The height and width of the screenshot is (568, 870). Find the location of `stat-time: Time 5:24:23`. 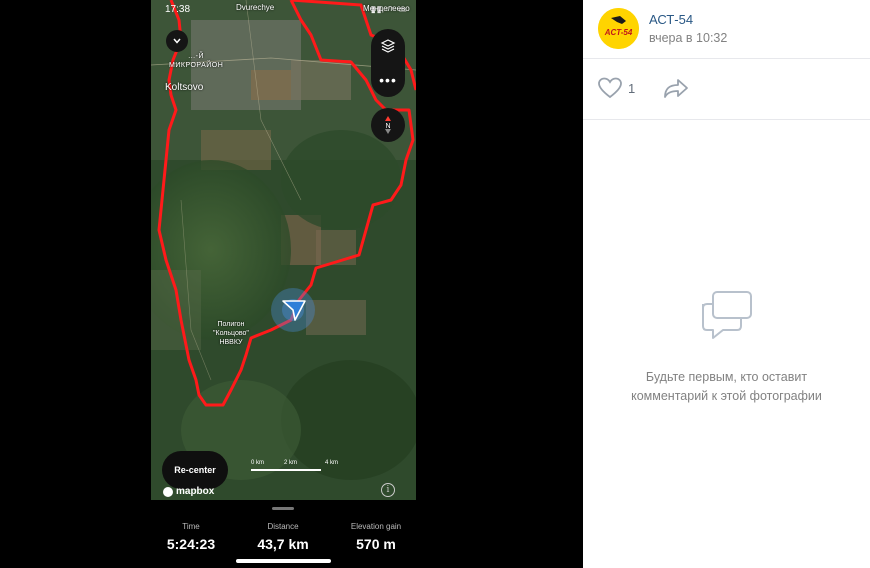

stat-time: Time 5:24:23 is located at coordinates (191, 537).